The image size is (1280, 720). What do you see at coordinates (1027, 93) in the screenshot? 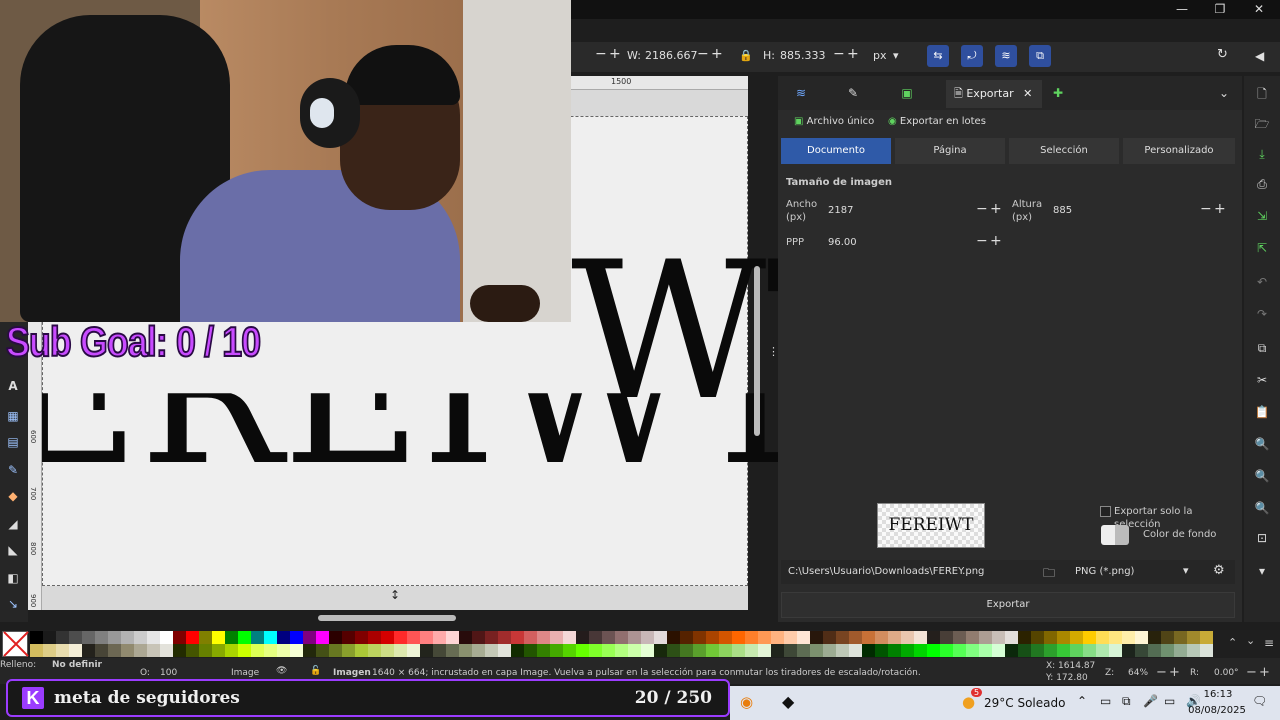
I see `close-tab-icon: ✕` at bounding box center [1027, 93].